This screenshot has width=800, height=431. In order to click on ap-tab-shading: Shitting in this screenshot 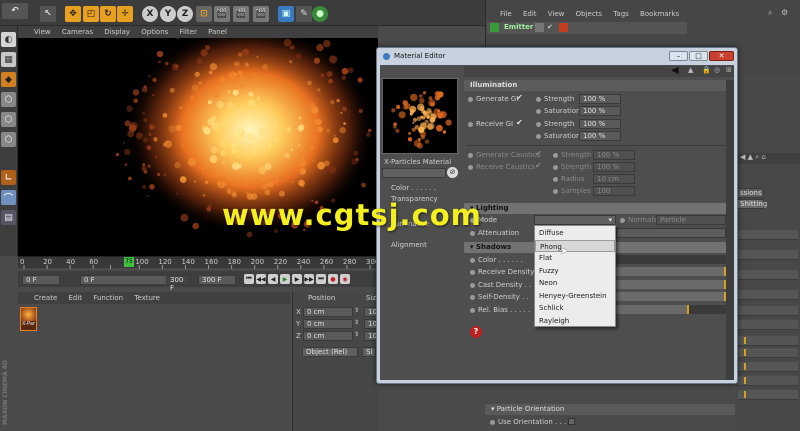, I will do `click(751, 204)`.